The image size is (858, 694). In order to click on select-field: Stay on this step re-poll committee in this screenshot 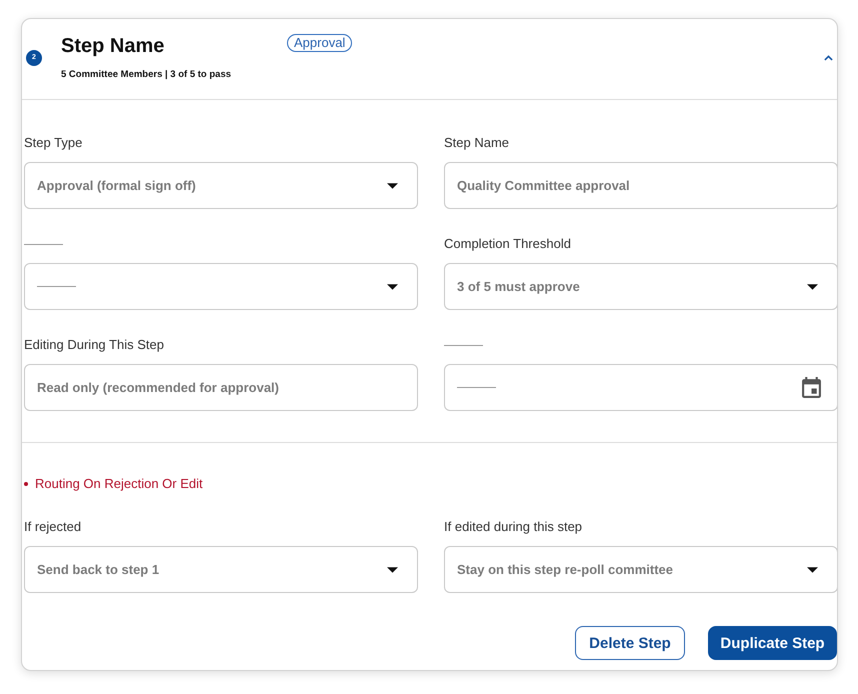, I will do `click(640, 569)`.